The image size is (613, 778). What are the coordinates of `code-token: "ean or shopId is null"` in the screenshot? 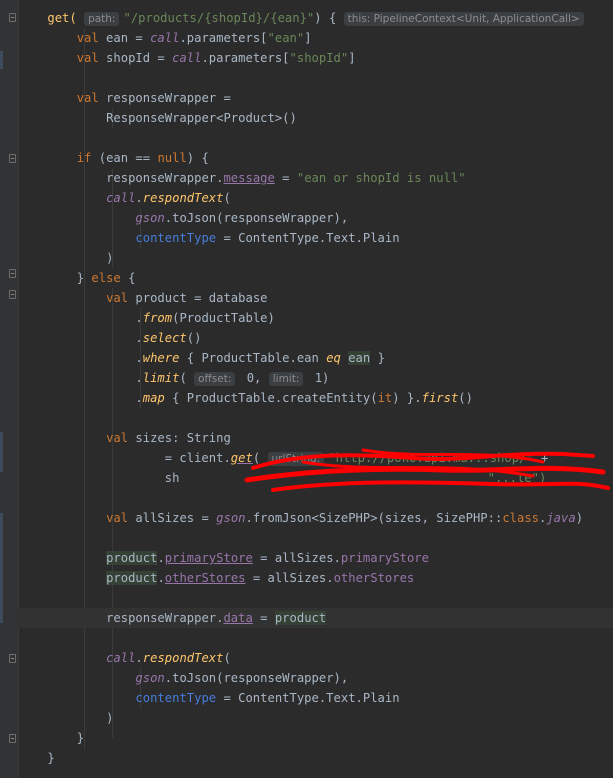 It's located at (381, 178).